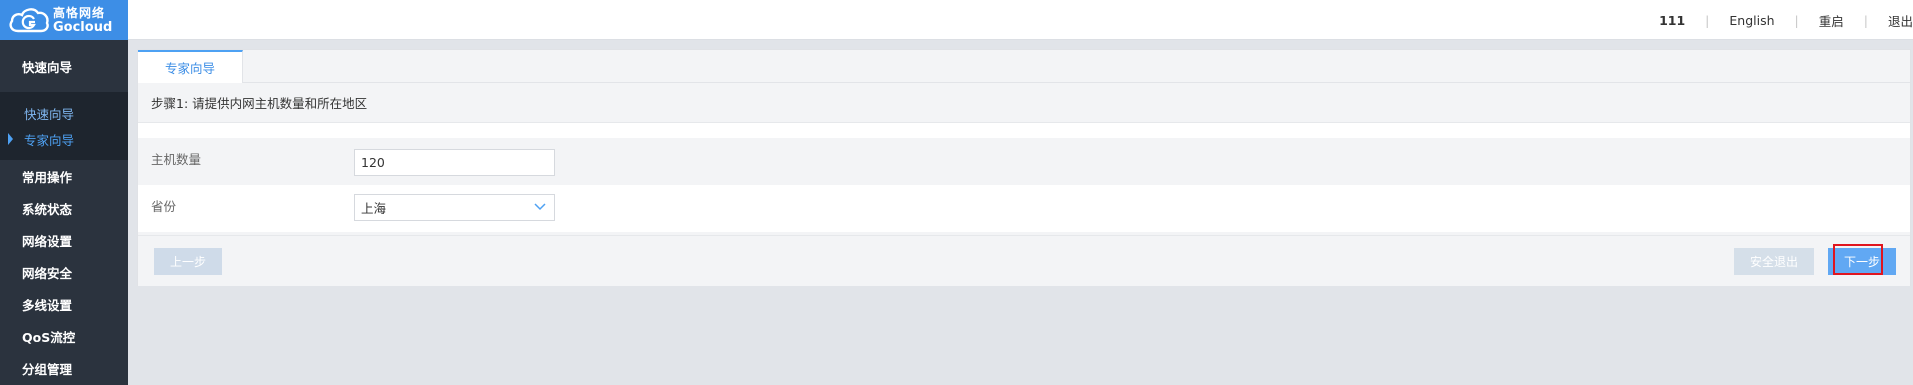 Image resolution: width=1913 pixels, height=385 pixels. I want to click on nav-item-network-settings: 网络设置, so click(64, 240).